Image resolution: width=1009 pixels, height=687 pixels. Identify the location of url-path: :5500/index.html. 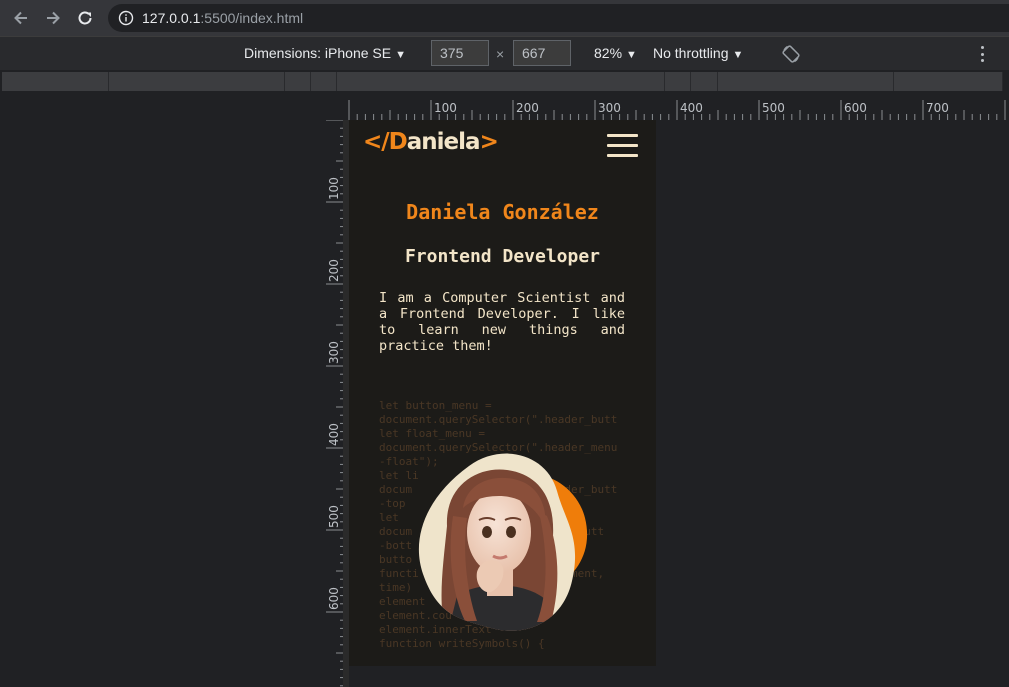
(252, 18).